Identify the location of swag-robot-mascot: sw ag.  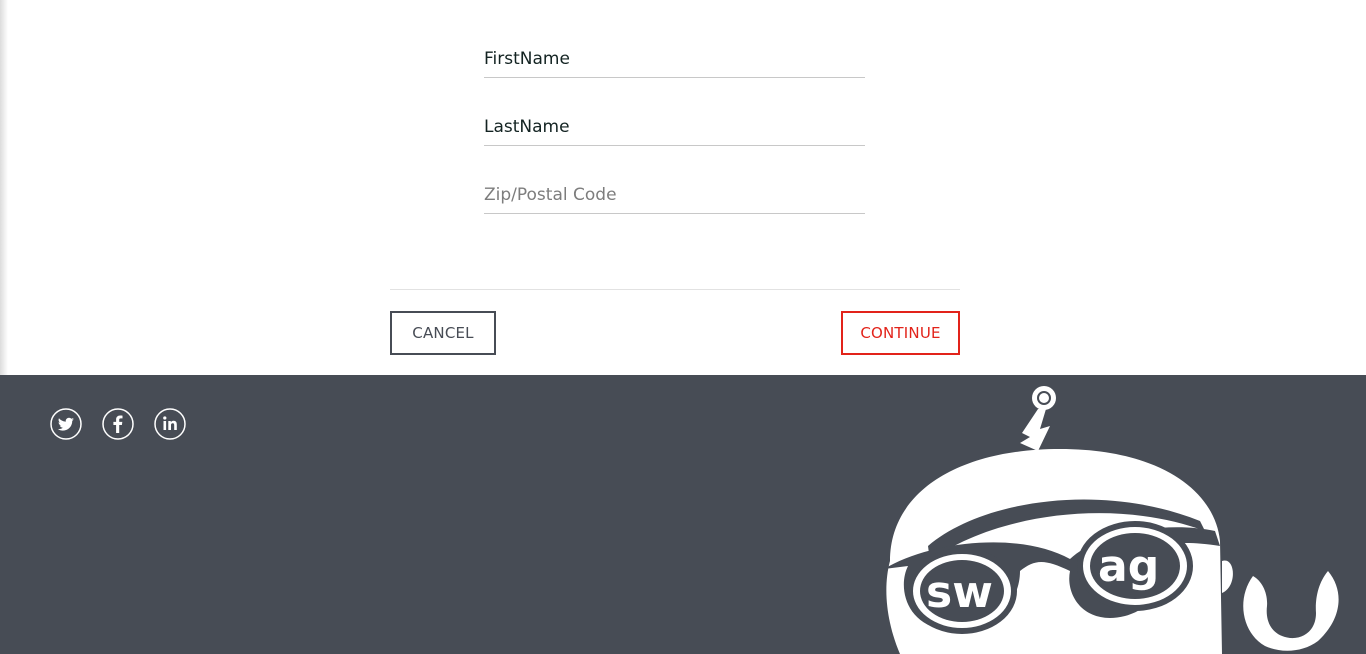
(1111, 520).